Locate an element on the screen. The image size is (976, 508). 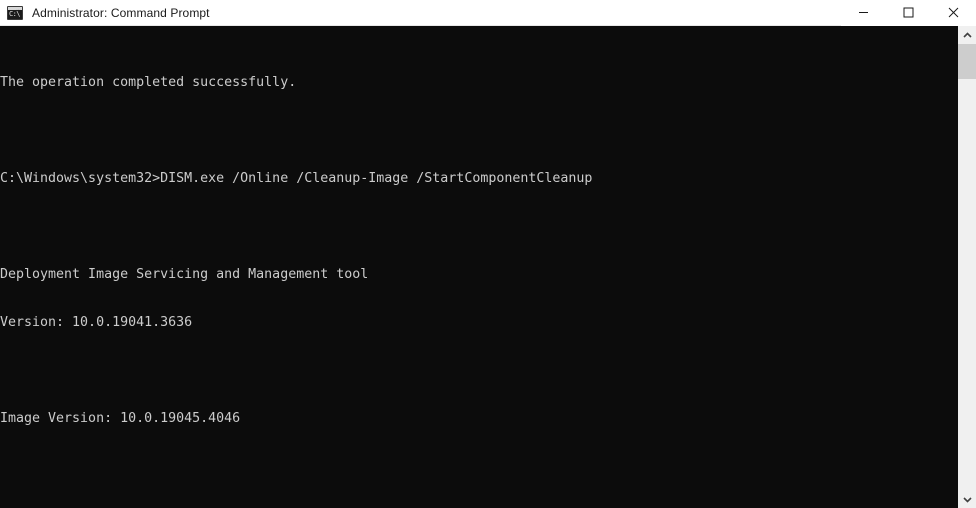
vertical-scrollbar is located at coordinates (967, 267).